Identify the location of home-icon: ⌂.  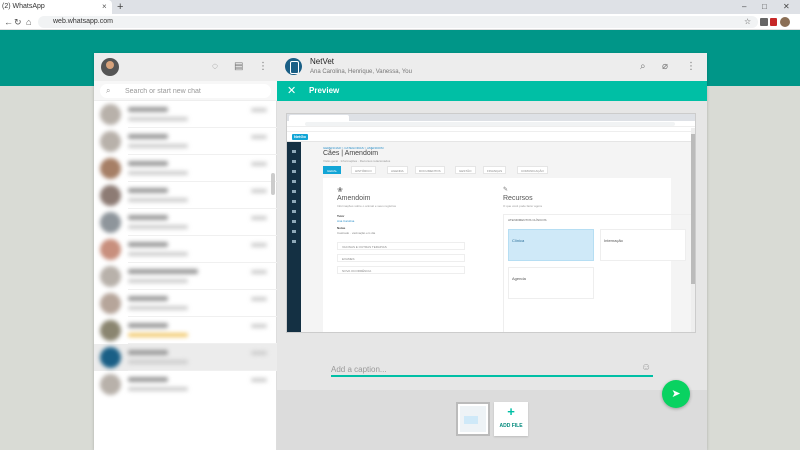
(28, 22).